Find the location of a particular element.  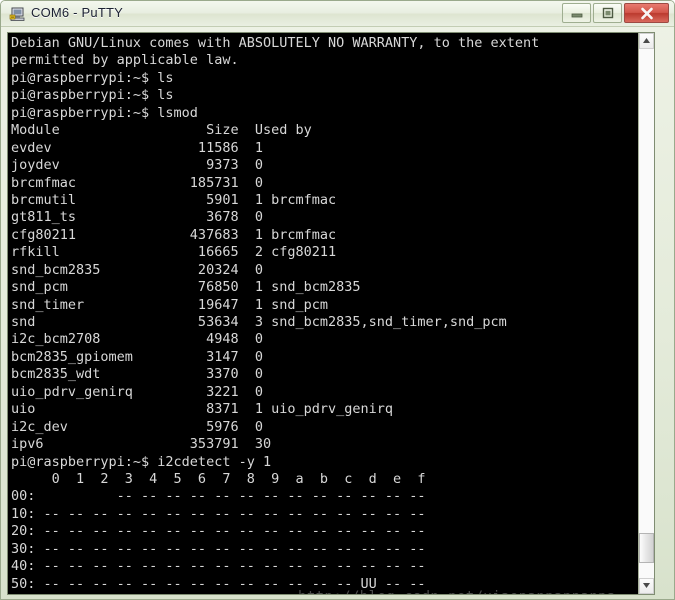

scrollbar-track is located at coordinates (646, 313).